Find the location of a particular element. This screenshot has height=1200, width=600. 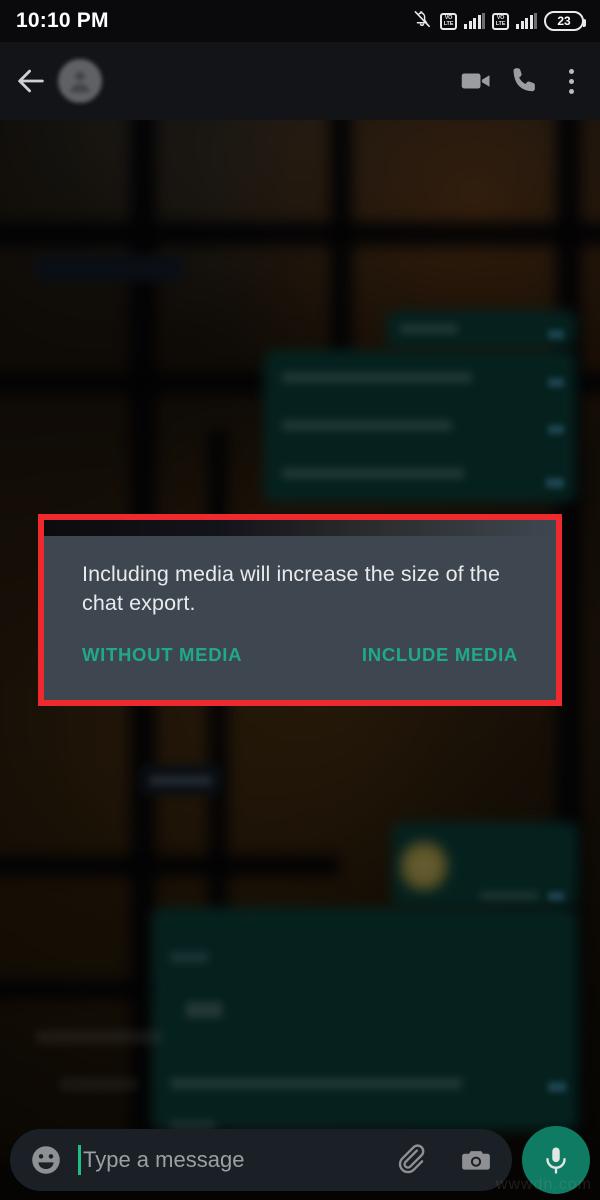

watermark-text: wwwdn.com is located at coordinates (543, 1184).